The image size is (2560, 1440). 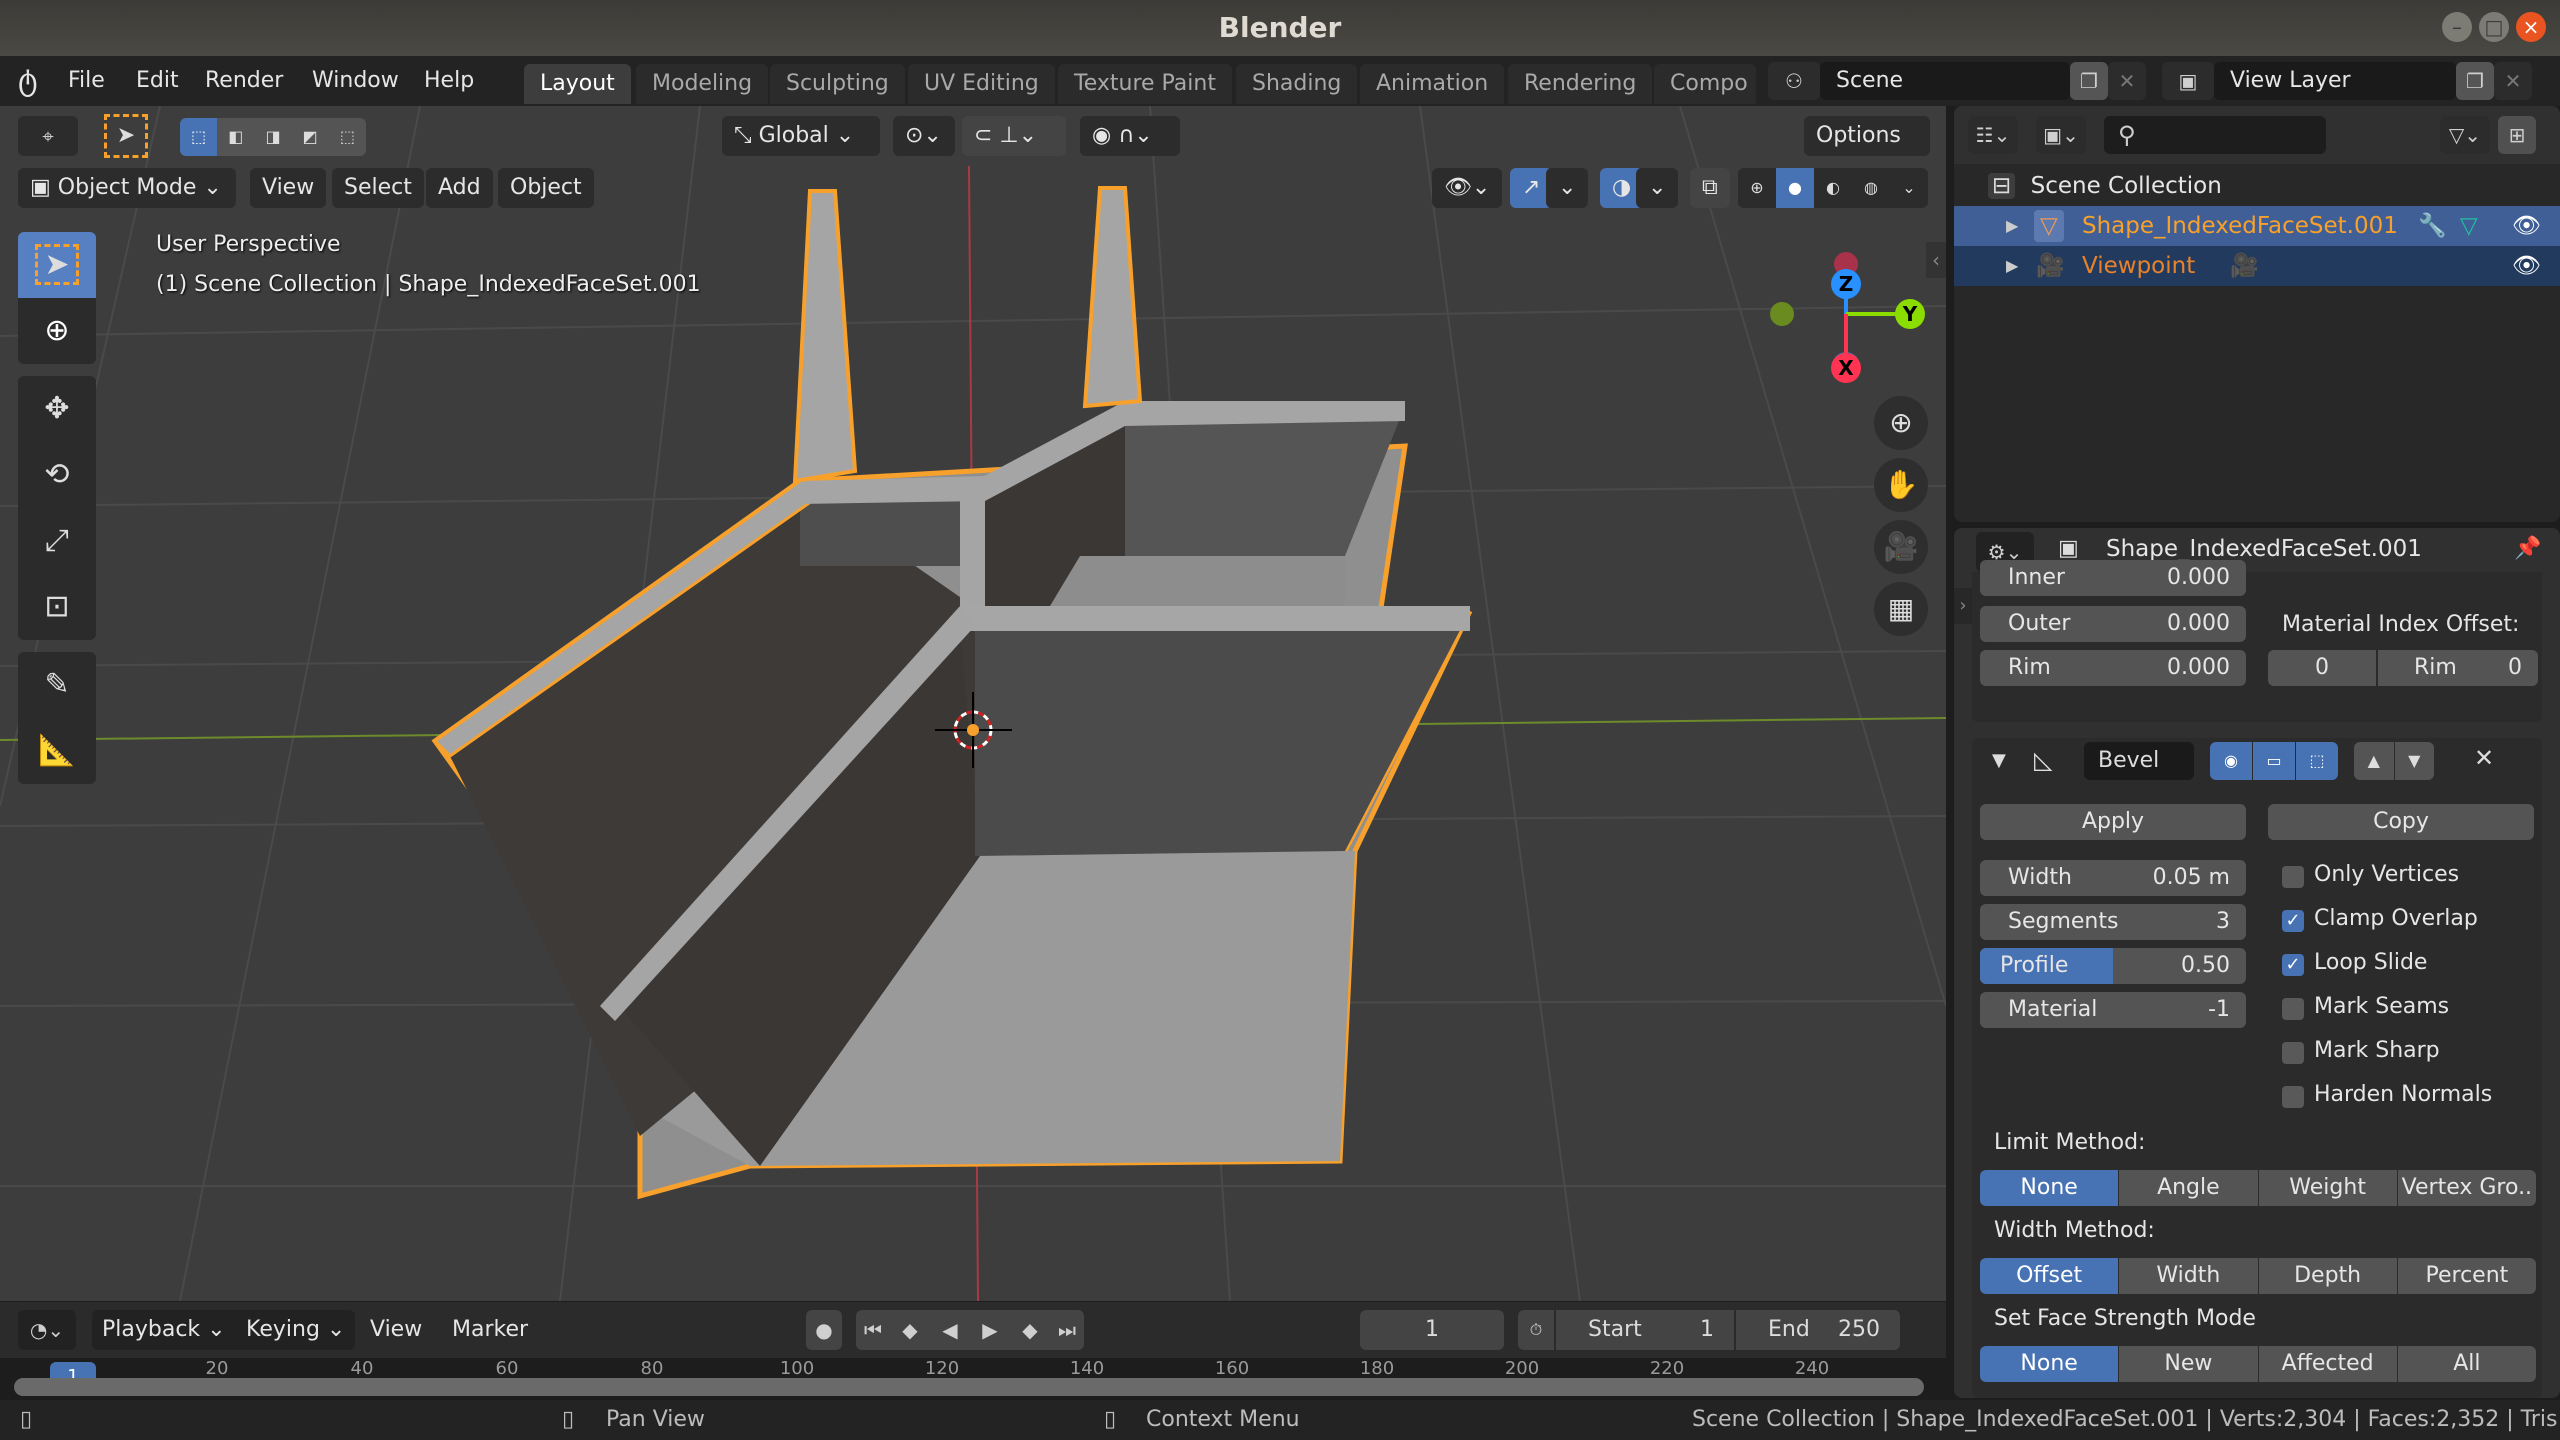 I want to click on timeline-scrollbar, so click(x=969, y=1387).